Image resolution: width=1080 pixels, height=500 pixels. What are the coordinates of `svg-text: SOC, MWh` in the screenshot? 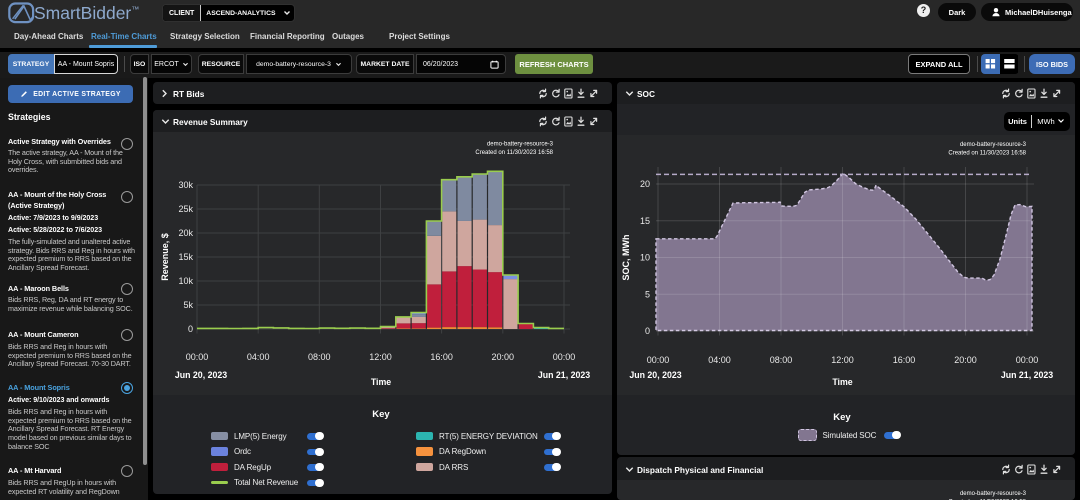 It's located at (626, 258).